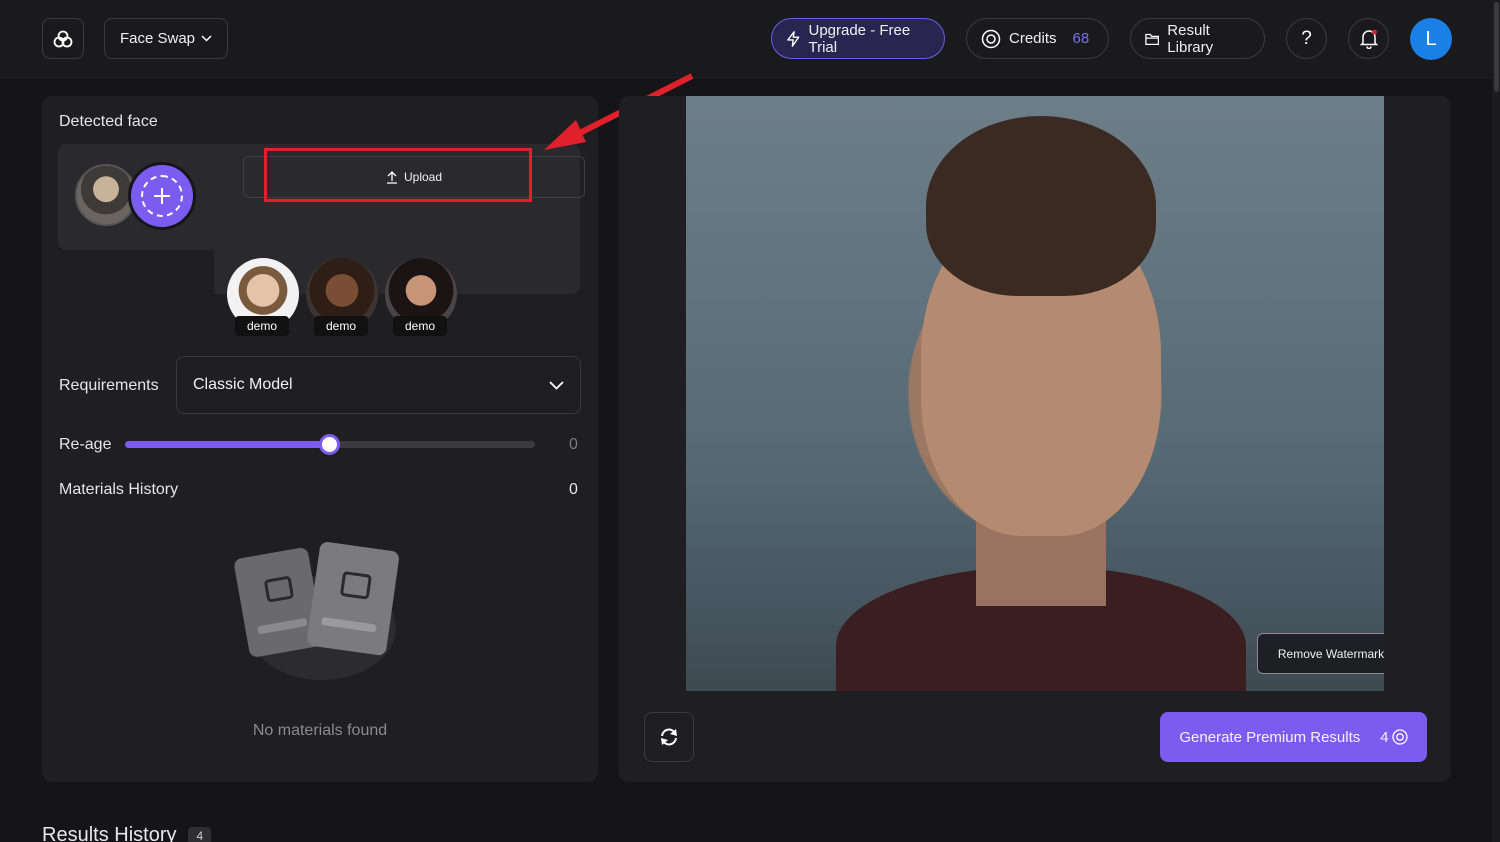  Describe the element at coordinates (421, 297) in the screenshot. I see `demo-face-3: demo` at that location.